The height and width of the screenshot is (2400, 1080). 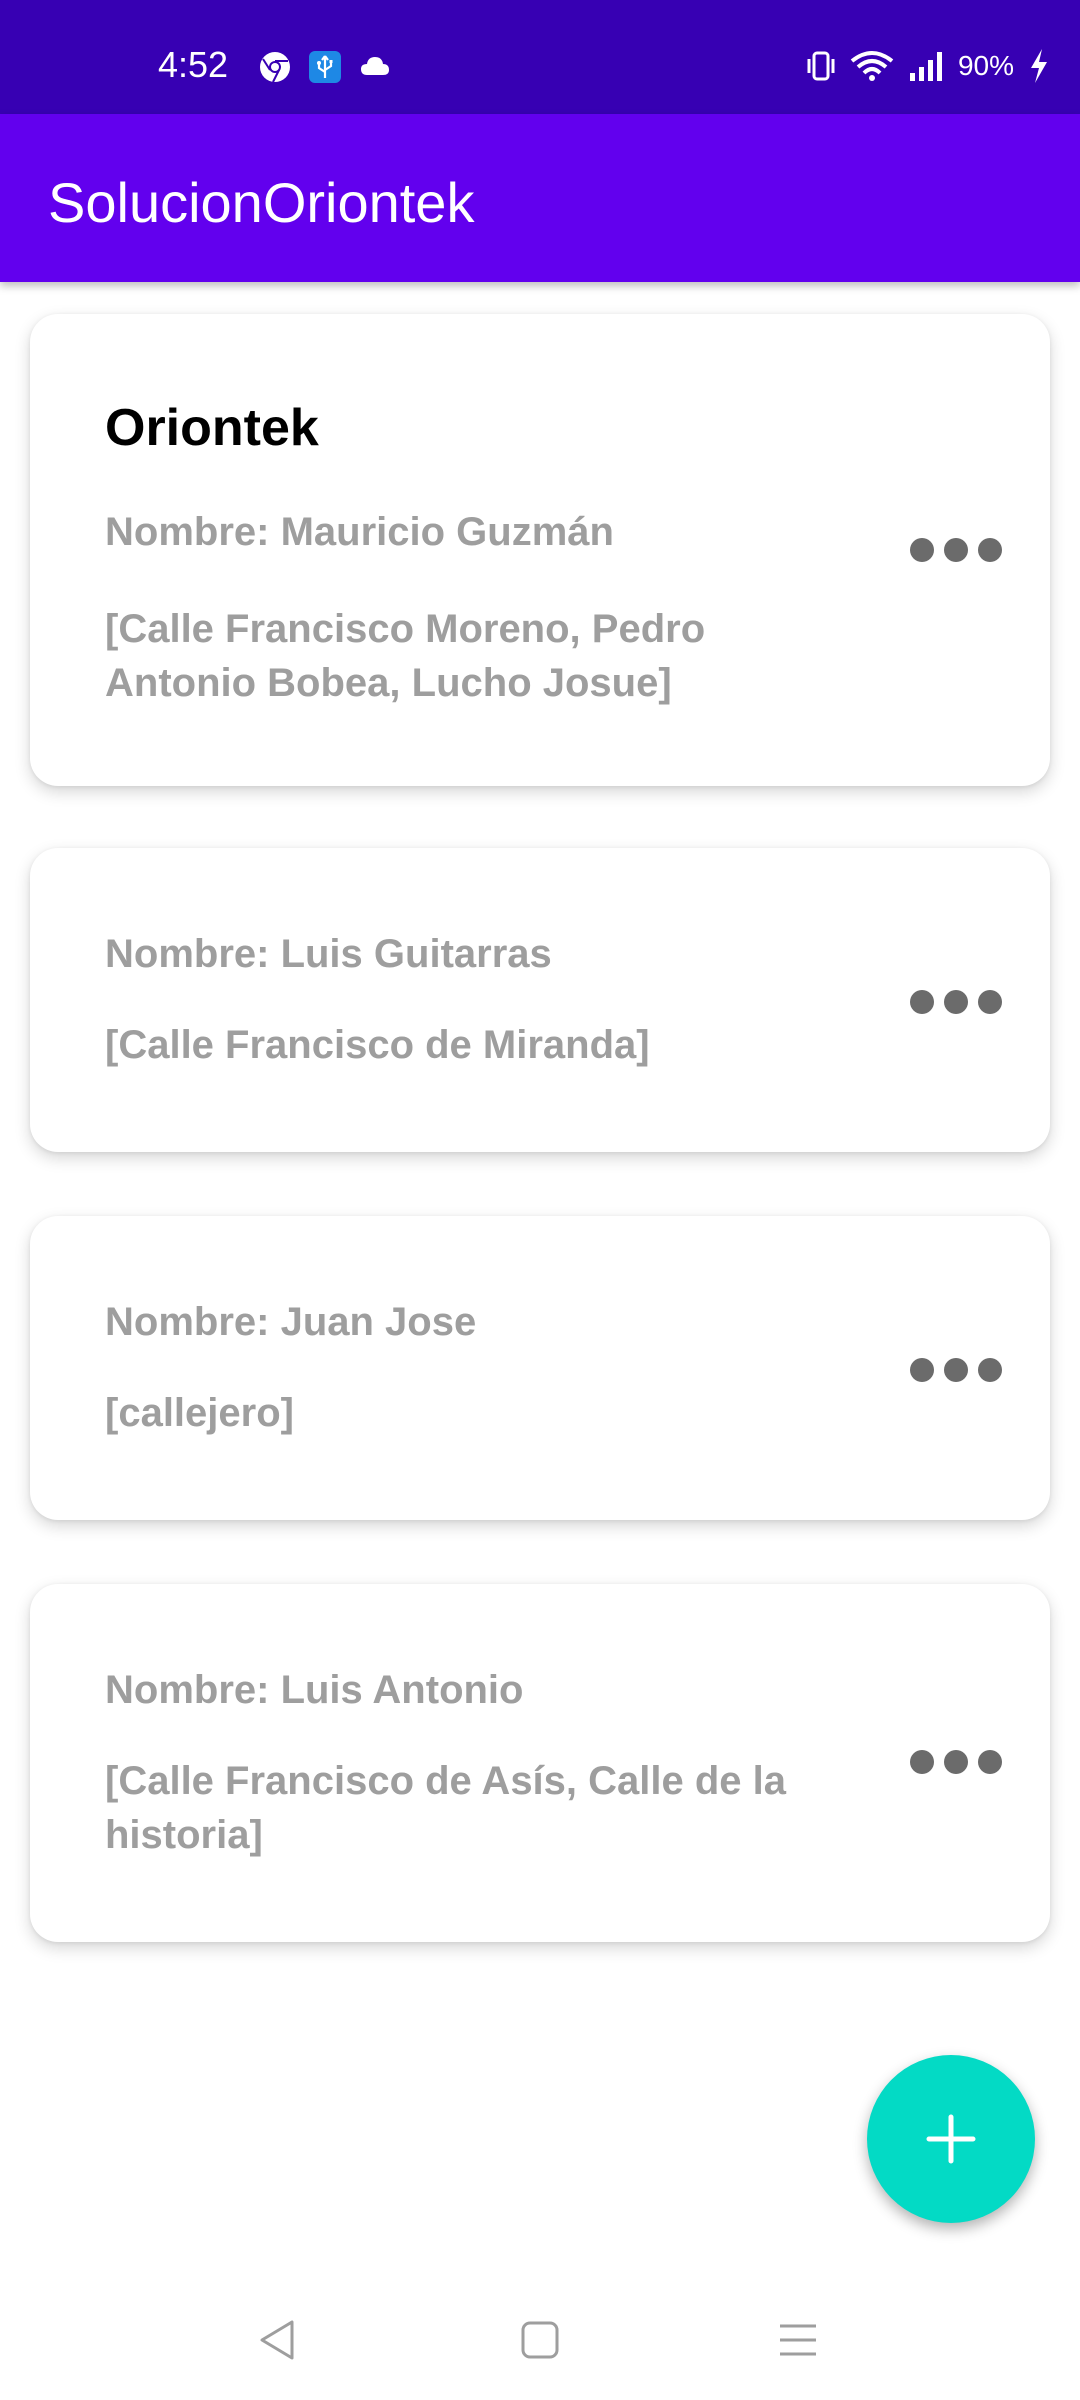 What do you see at coordinates (375, 66) in the screenshot?
I see `cloud-icon` at bounding box center [375, 66].